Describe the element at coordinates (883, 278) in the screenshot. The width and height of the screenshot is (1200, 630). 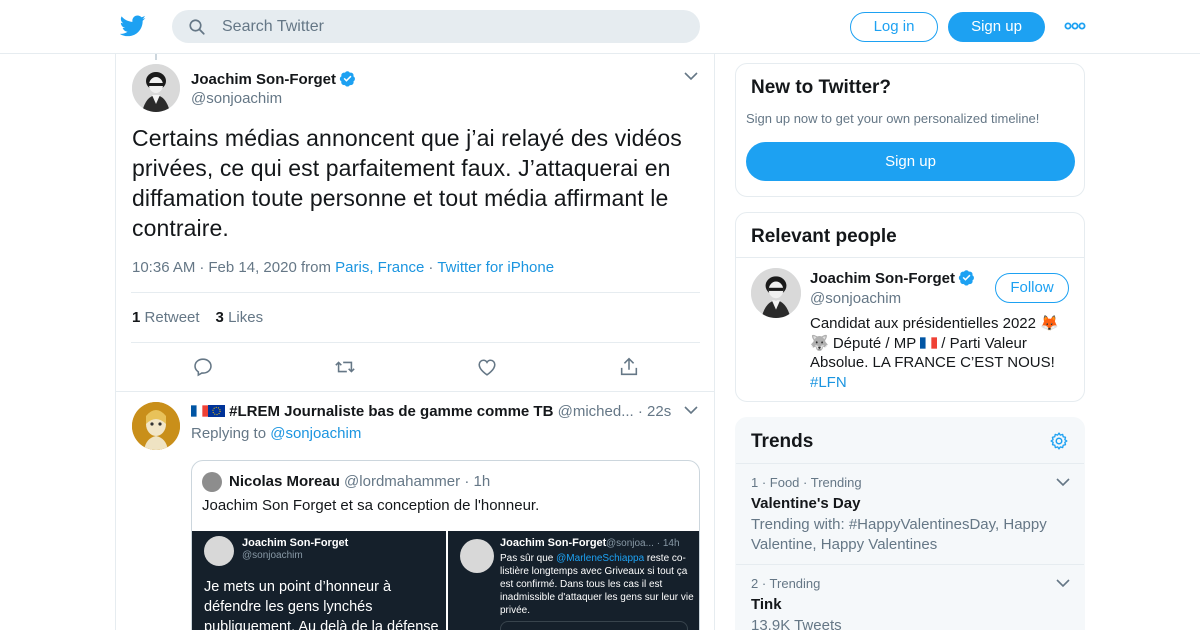
I see `person-name-text: Joachim Son-Forget` at that location.